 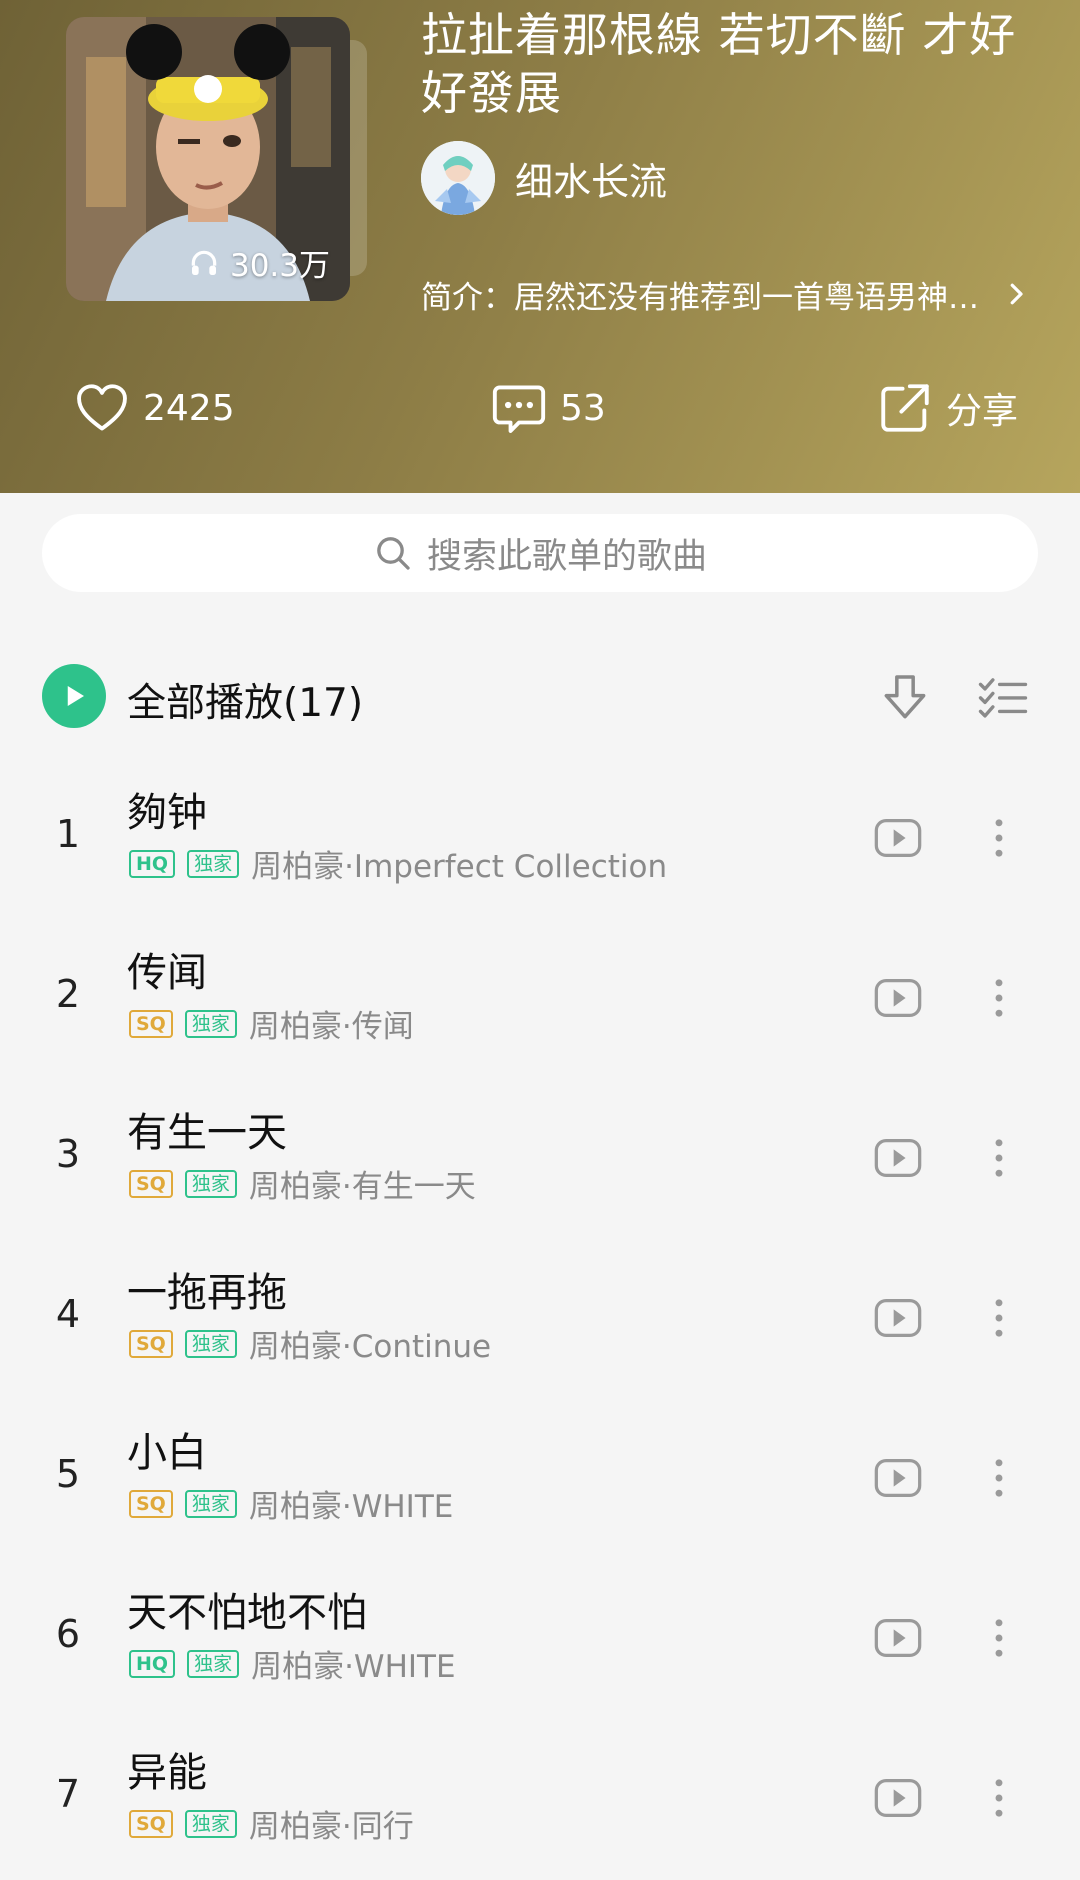 I want to click on song-meta: HQ 独家 周柏豪·WHITE, so click(x=292, y=1663).